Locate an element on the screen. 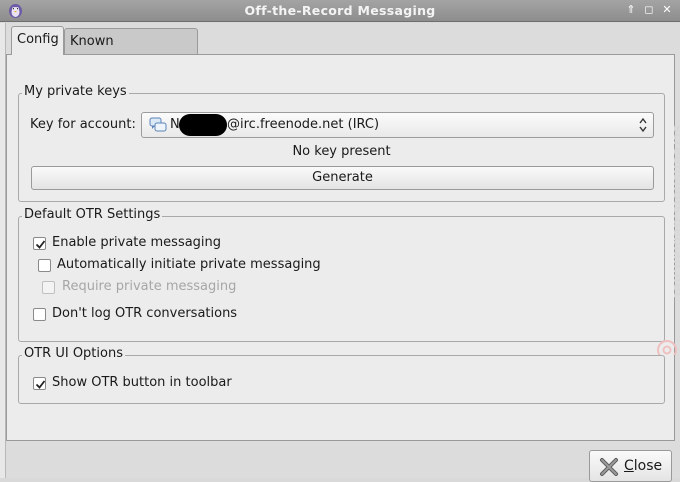 Image resolution: width=680 pixels, height=482 pixels. window-title: Off-the-Record Messaging is located at coordinates (340, 10).